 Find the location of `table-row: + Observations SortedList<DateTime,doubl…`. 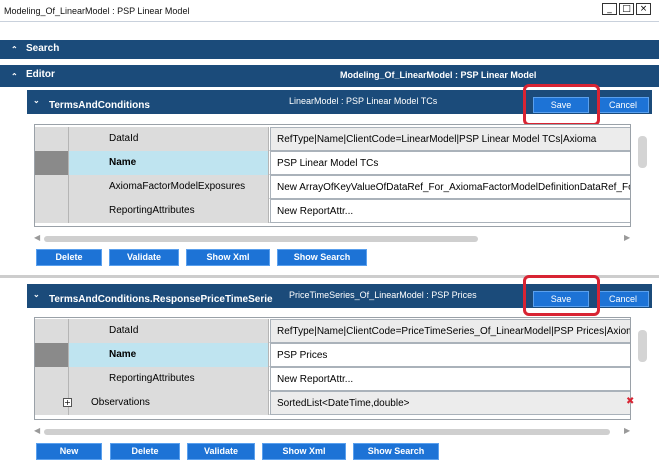

table-row: + Observations SortedList<DateTime,doubl… is located at coordinates (332, 403).